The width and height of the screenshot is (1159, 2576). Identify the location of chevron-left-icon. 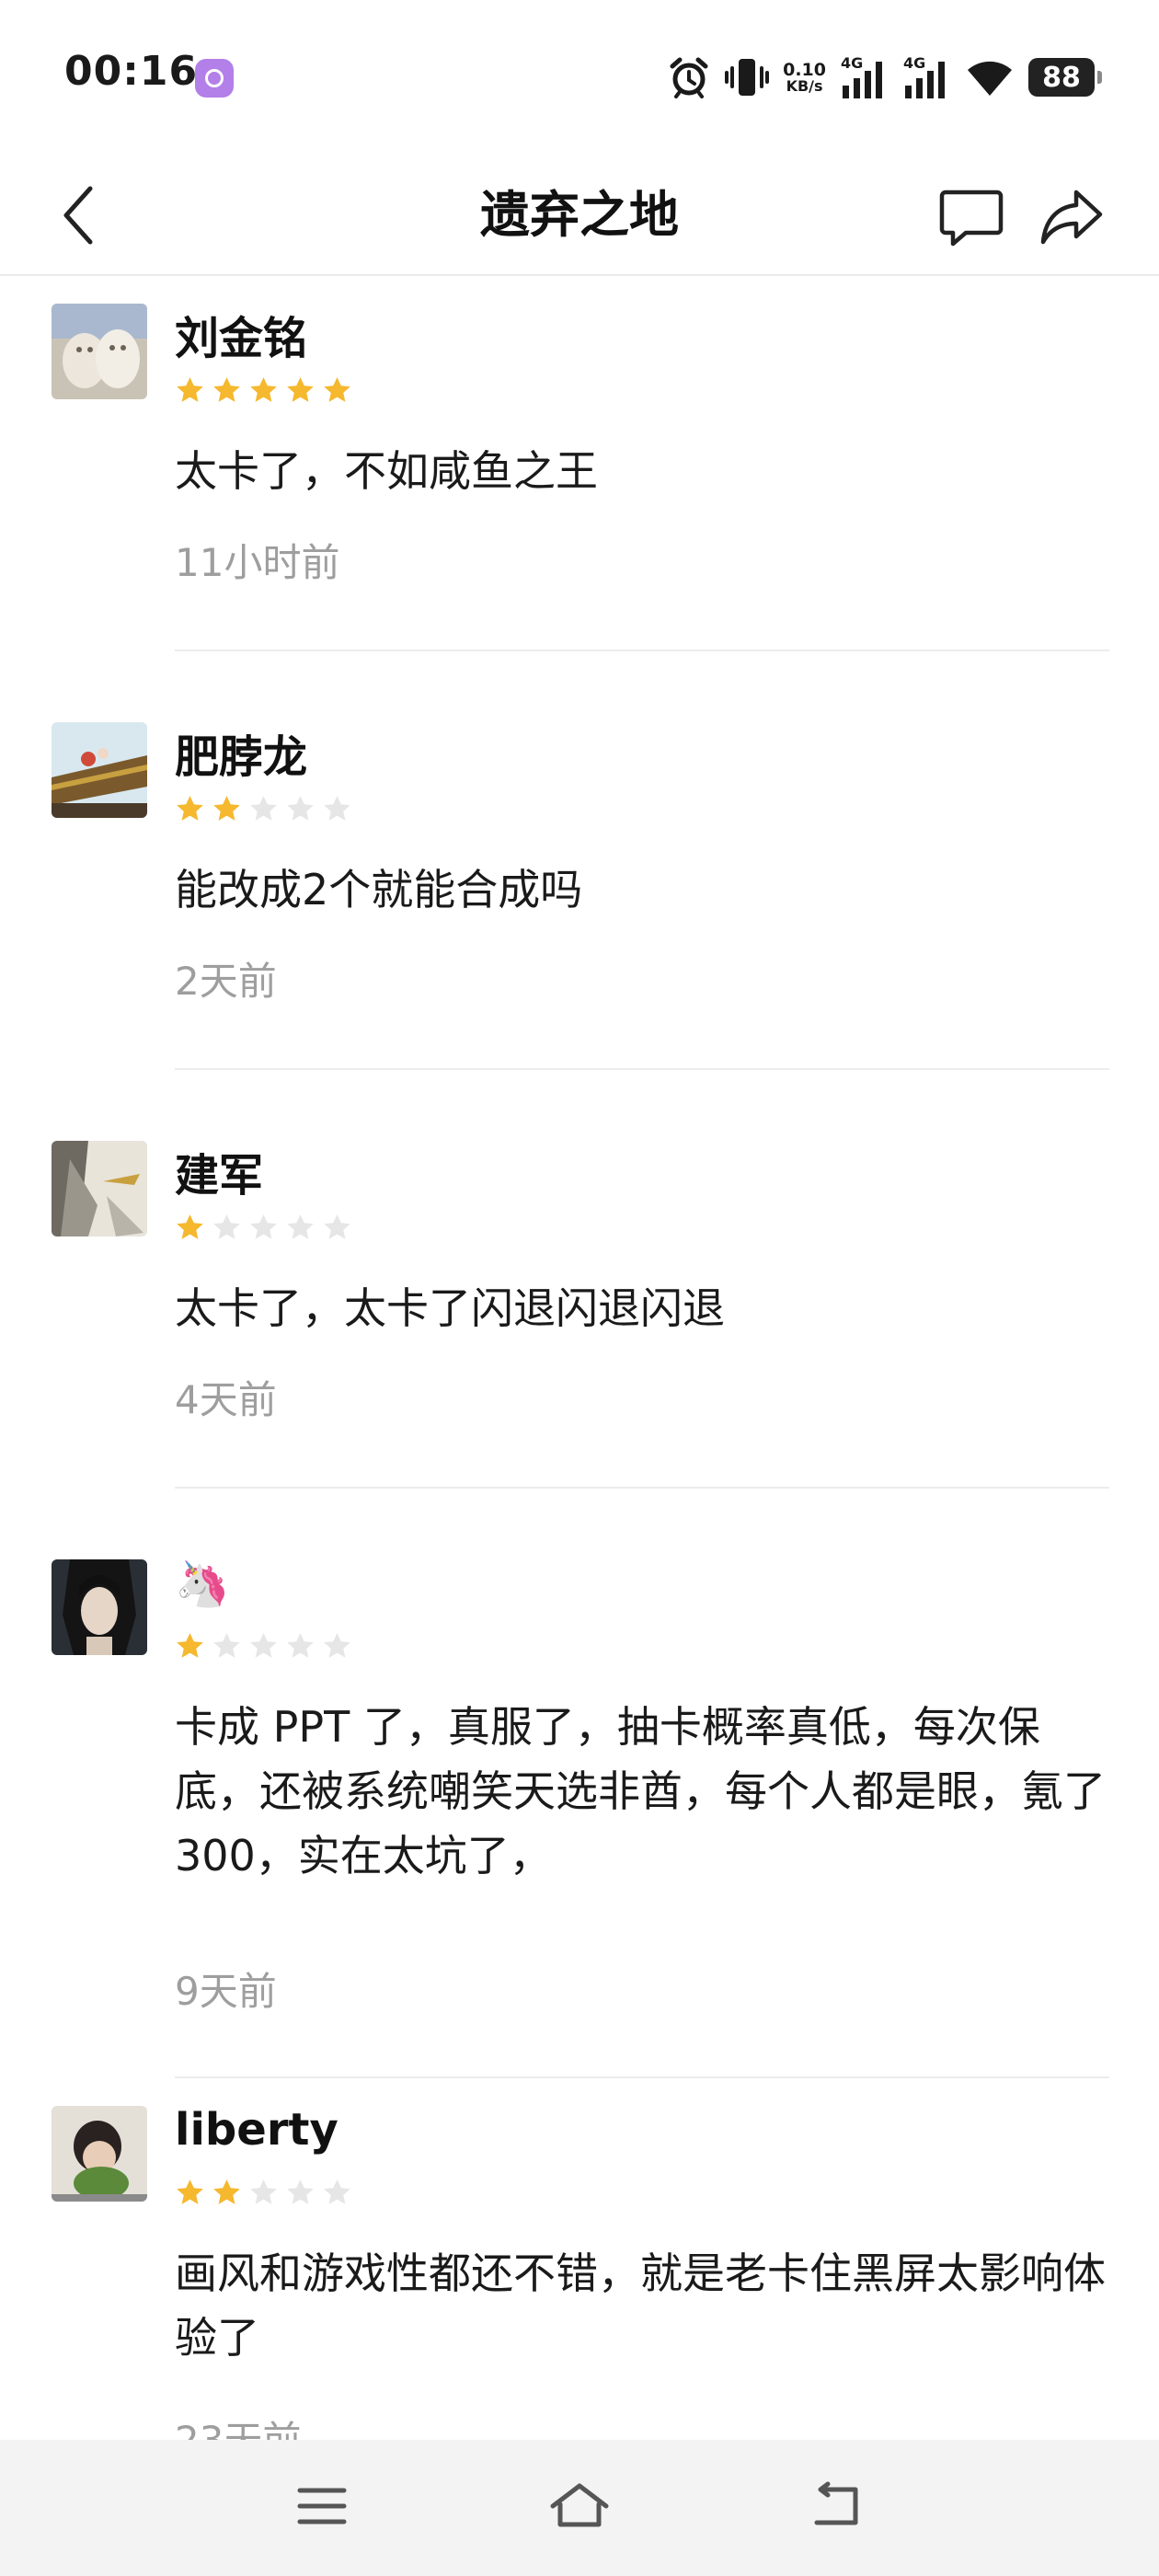
(78, 215).